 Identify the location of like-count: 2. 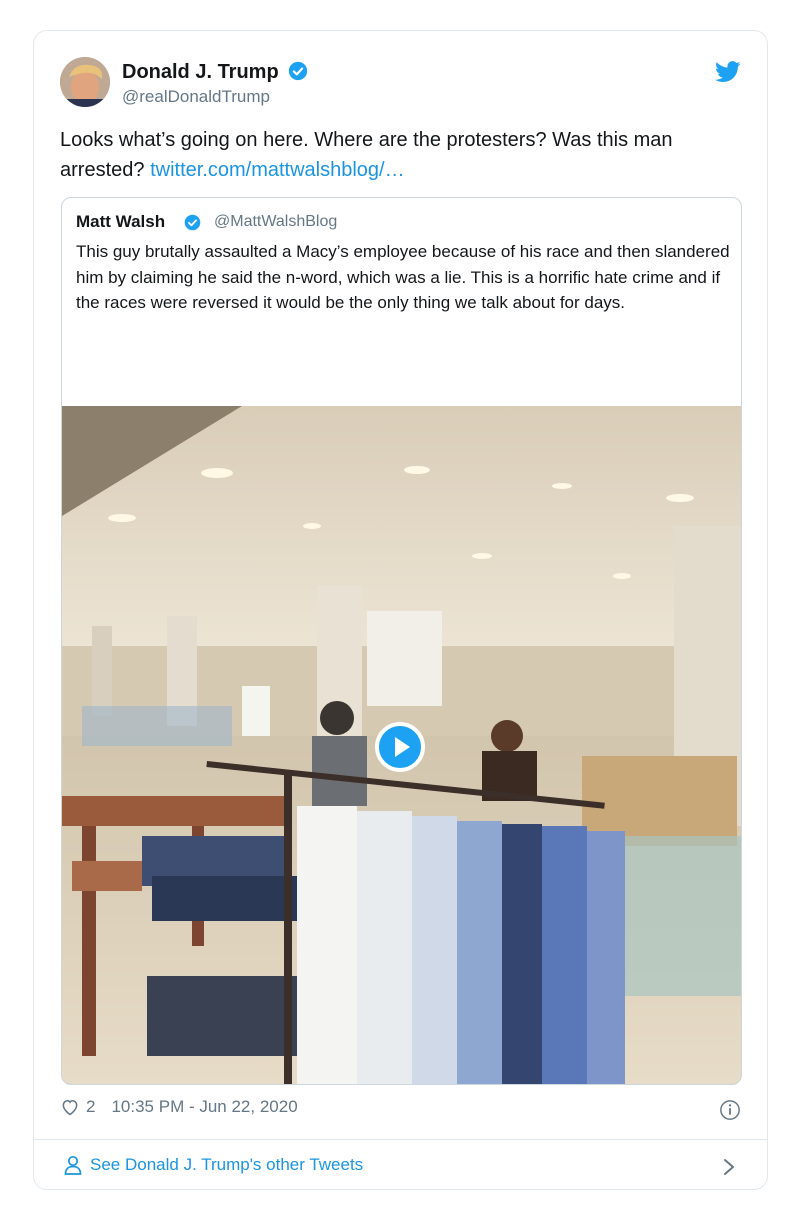
(90, 1107).